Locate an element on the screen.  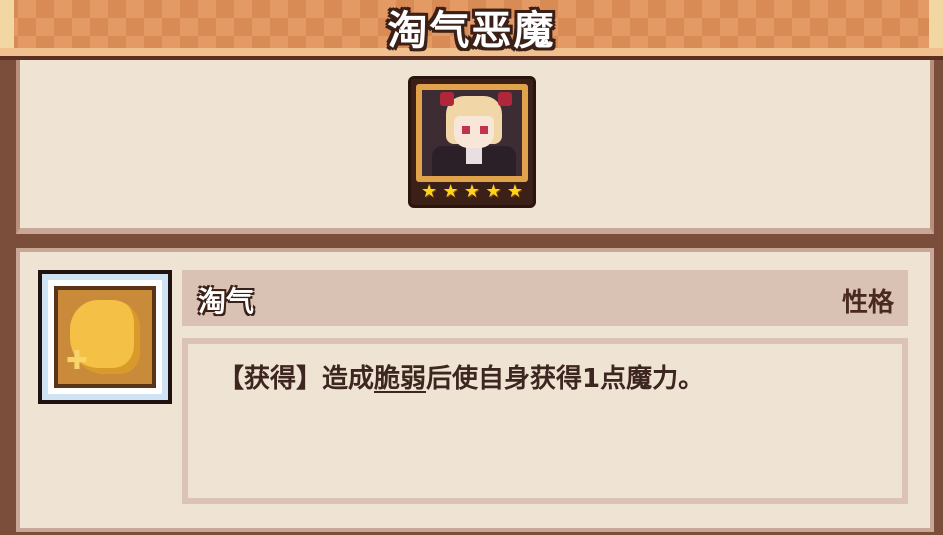
trait-type-label: 性格 is located at coordinates (867, 303).